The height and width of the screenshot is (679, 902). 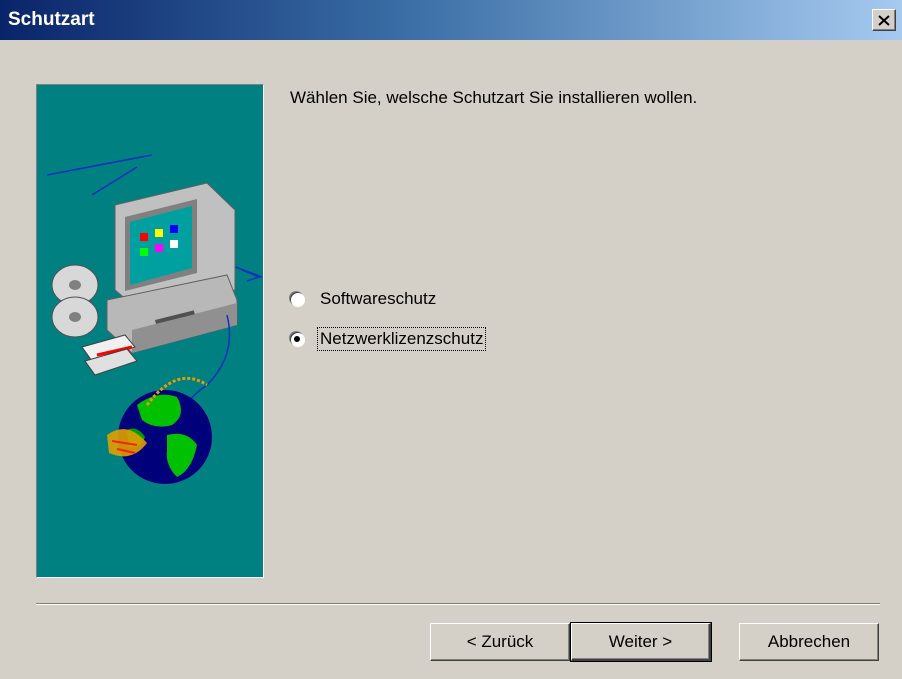 I want to click on radio-selected-dot, so click(x=297, y=339).